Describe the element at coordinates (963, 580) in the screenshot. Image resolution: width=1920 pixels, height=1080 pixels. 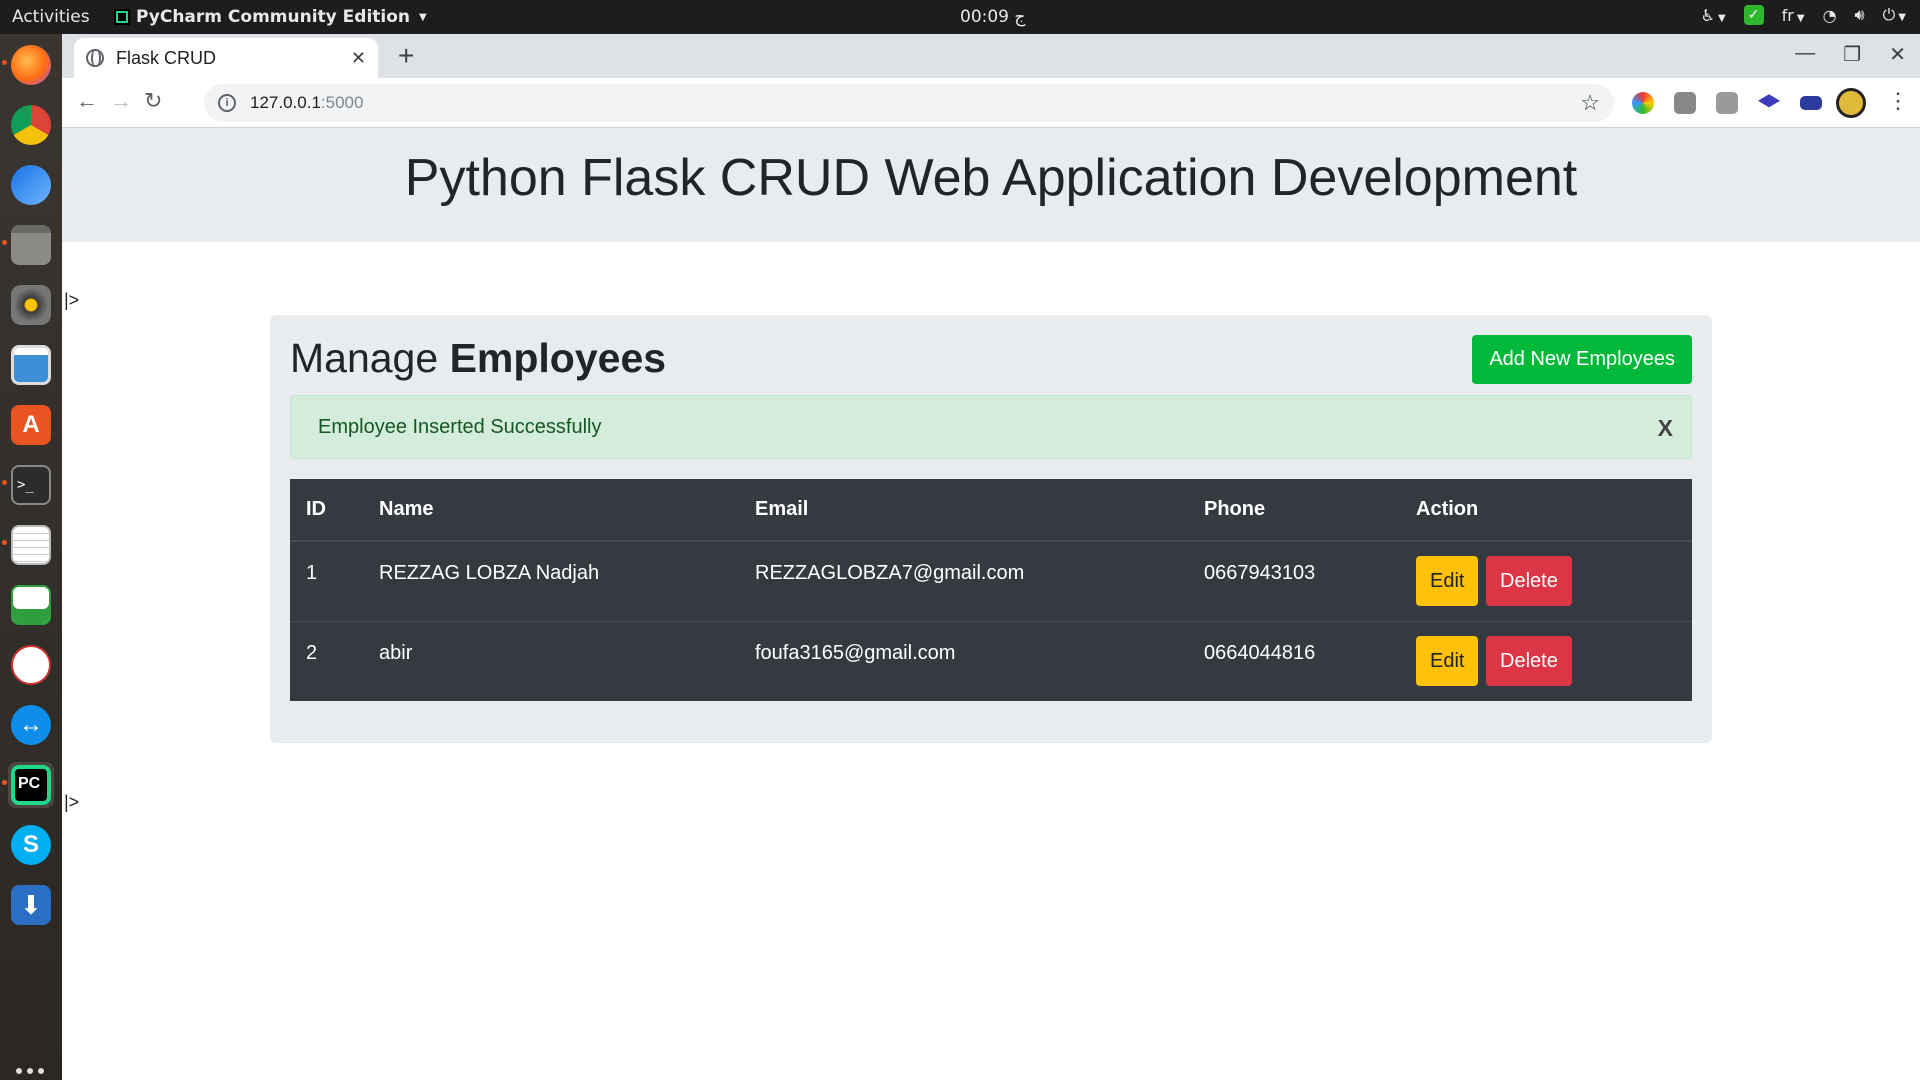
I see `cell-email: REZZAGLOBZA7@gmail.com` at that location.